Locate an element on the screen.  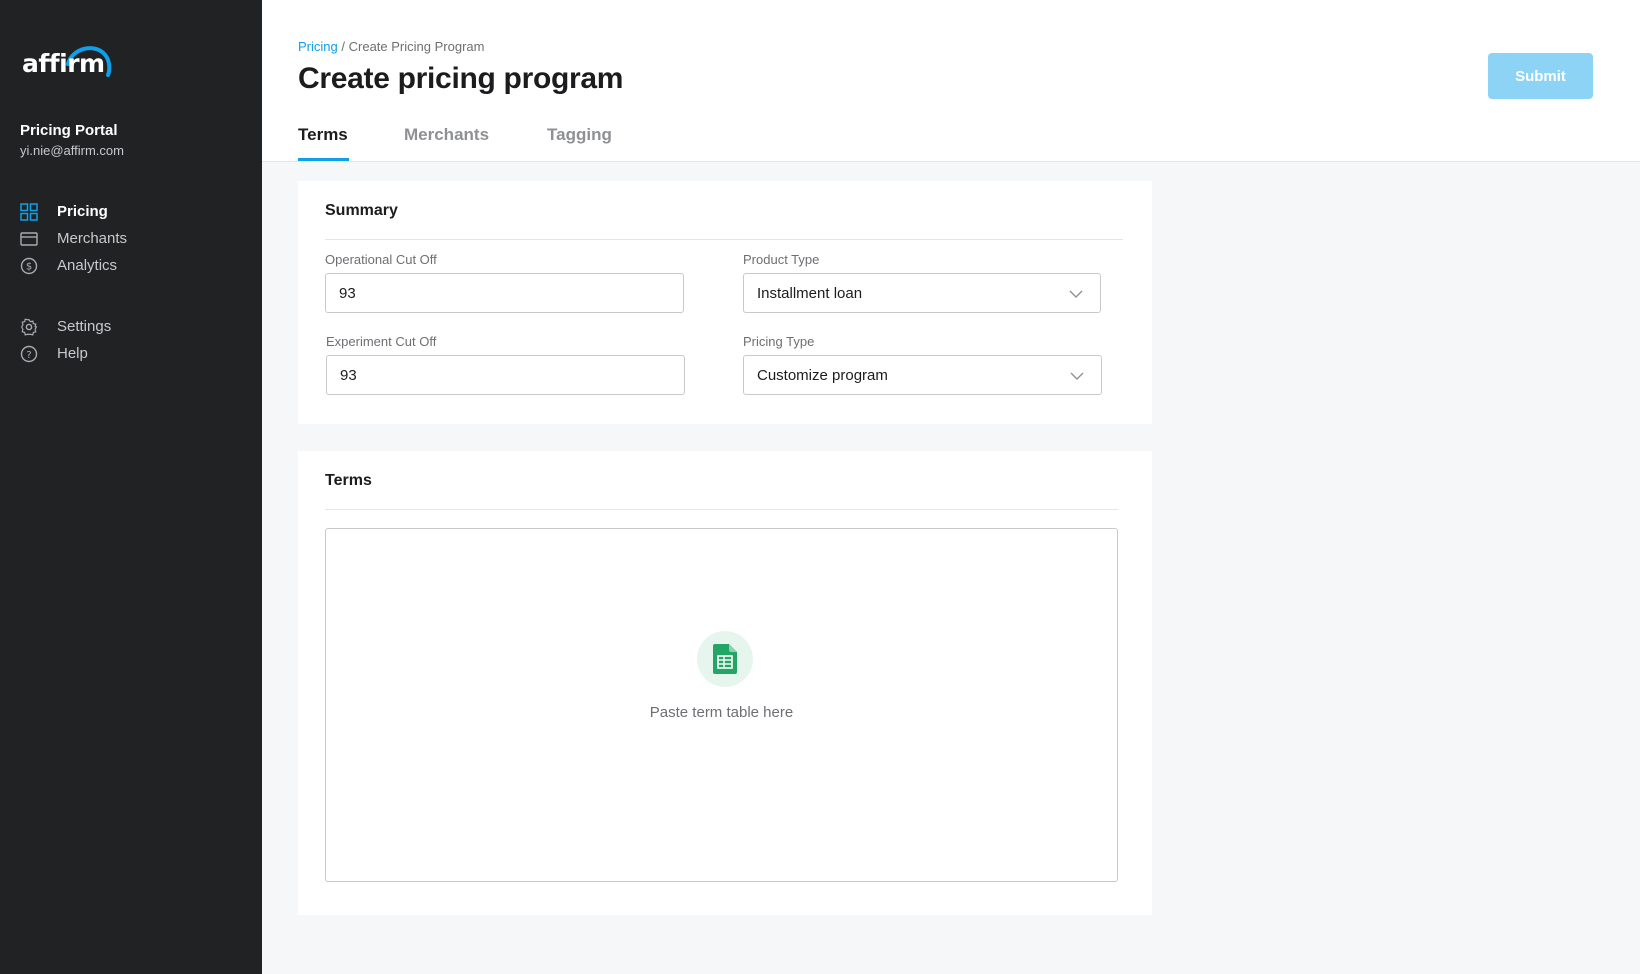
user-email: yi.nie@affirm.com is located at coordinates (72, 150).